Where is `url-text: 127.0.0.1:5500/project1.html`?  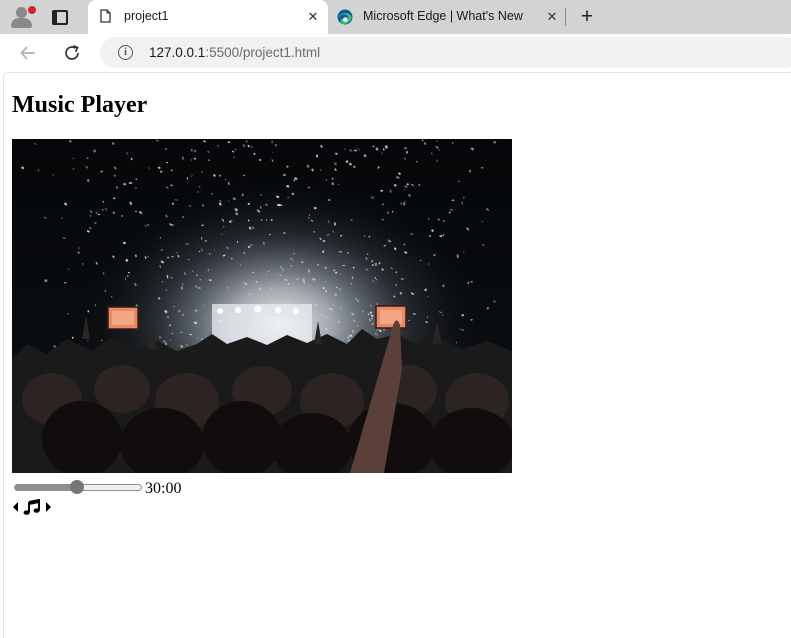 url-text: 127.0.0.1:5500/project1.html is located at coordinates (234, 52).